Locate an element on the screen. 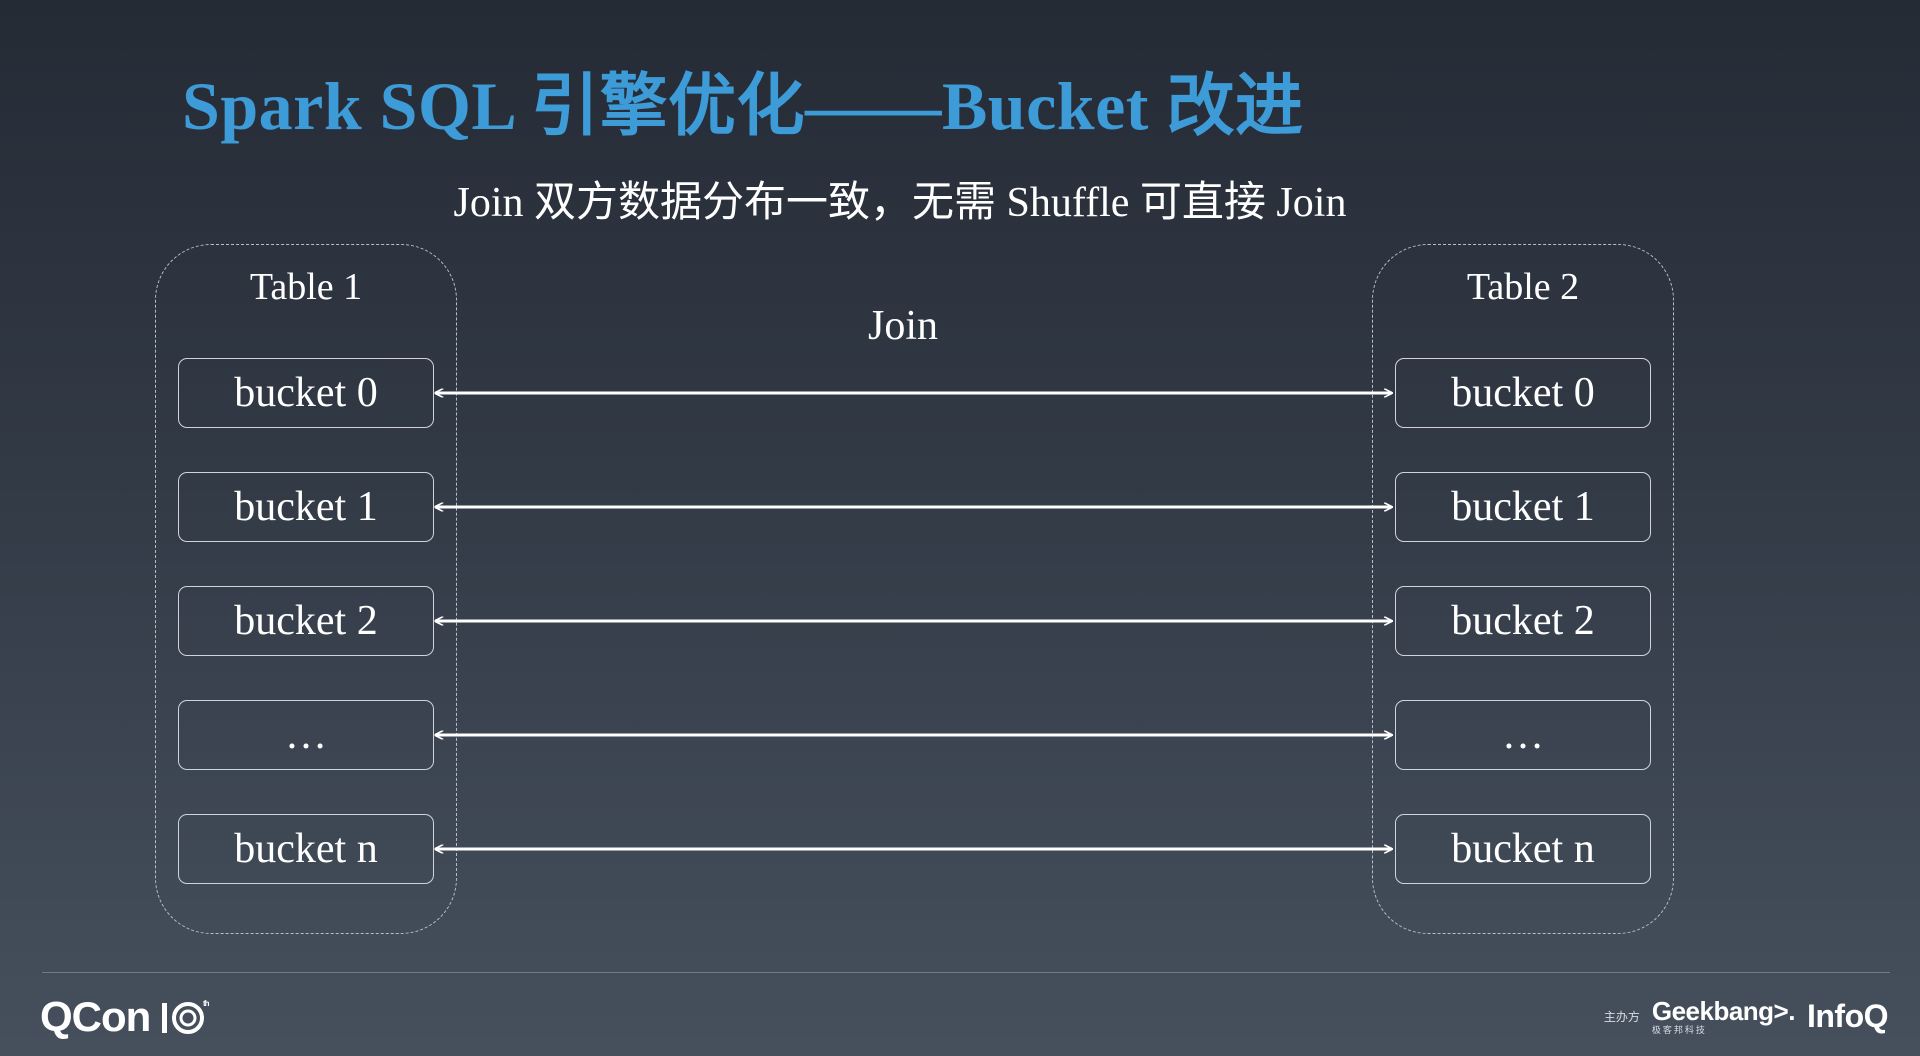 The height and width of the screenshot is (1056, 1920). qcon-logo: QCon th is located at coordinates (126, 1017).